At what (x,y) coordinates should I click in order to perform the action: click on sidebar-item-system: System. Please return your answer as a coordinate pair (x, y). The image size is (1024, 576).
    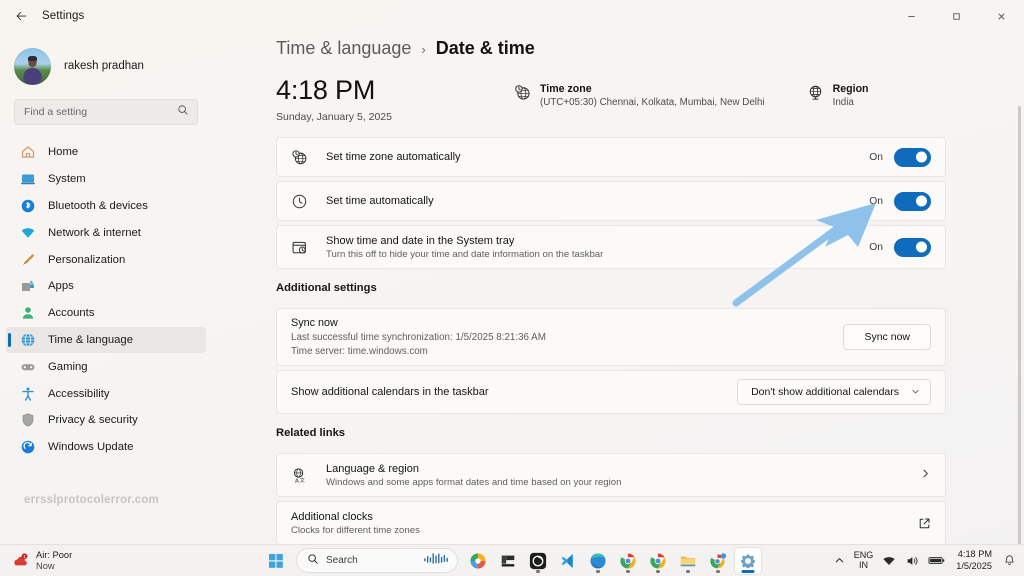
    Looking at the image, I should click on (106, 179).